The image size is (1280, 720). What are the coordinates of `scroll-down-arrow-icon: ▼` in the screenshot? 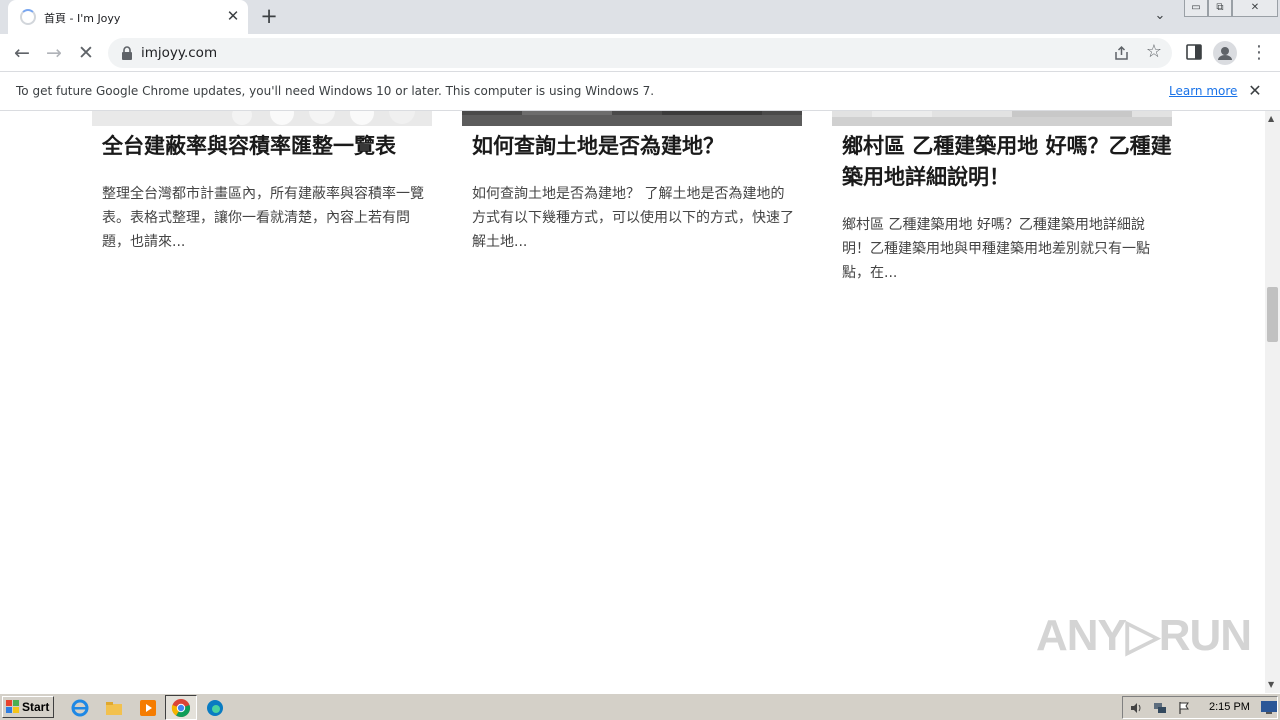 It's located at (1271, 684).